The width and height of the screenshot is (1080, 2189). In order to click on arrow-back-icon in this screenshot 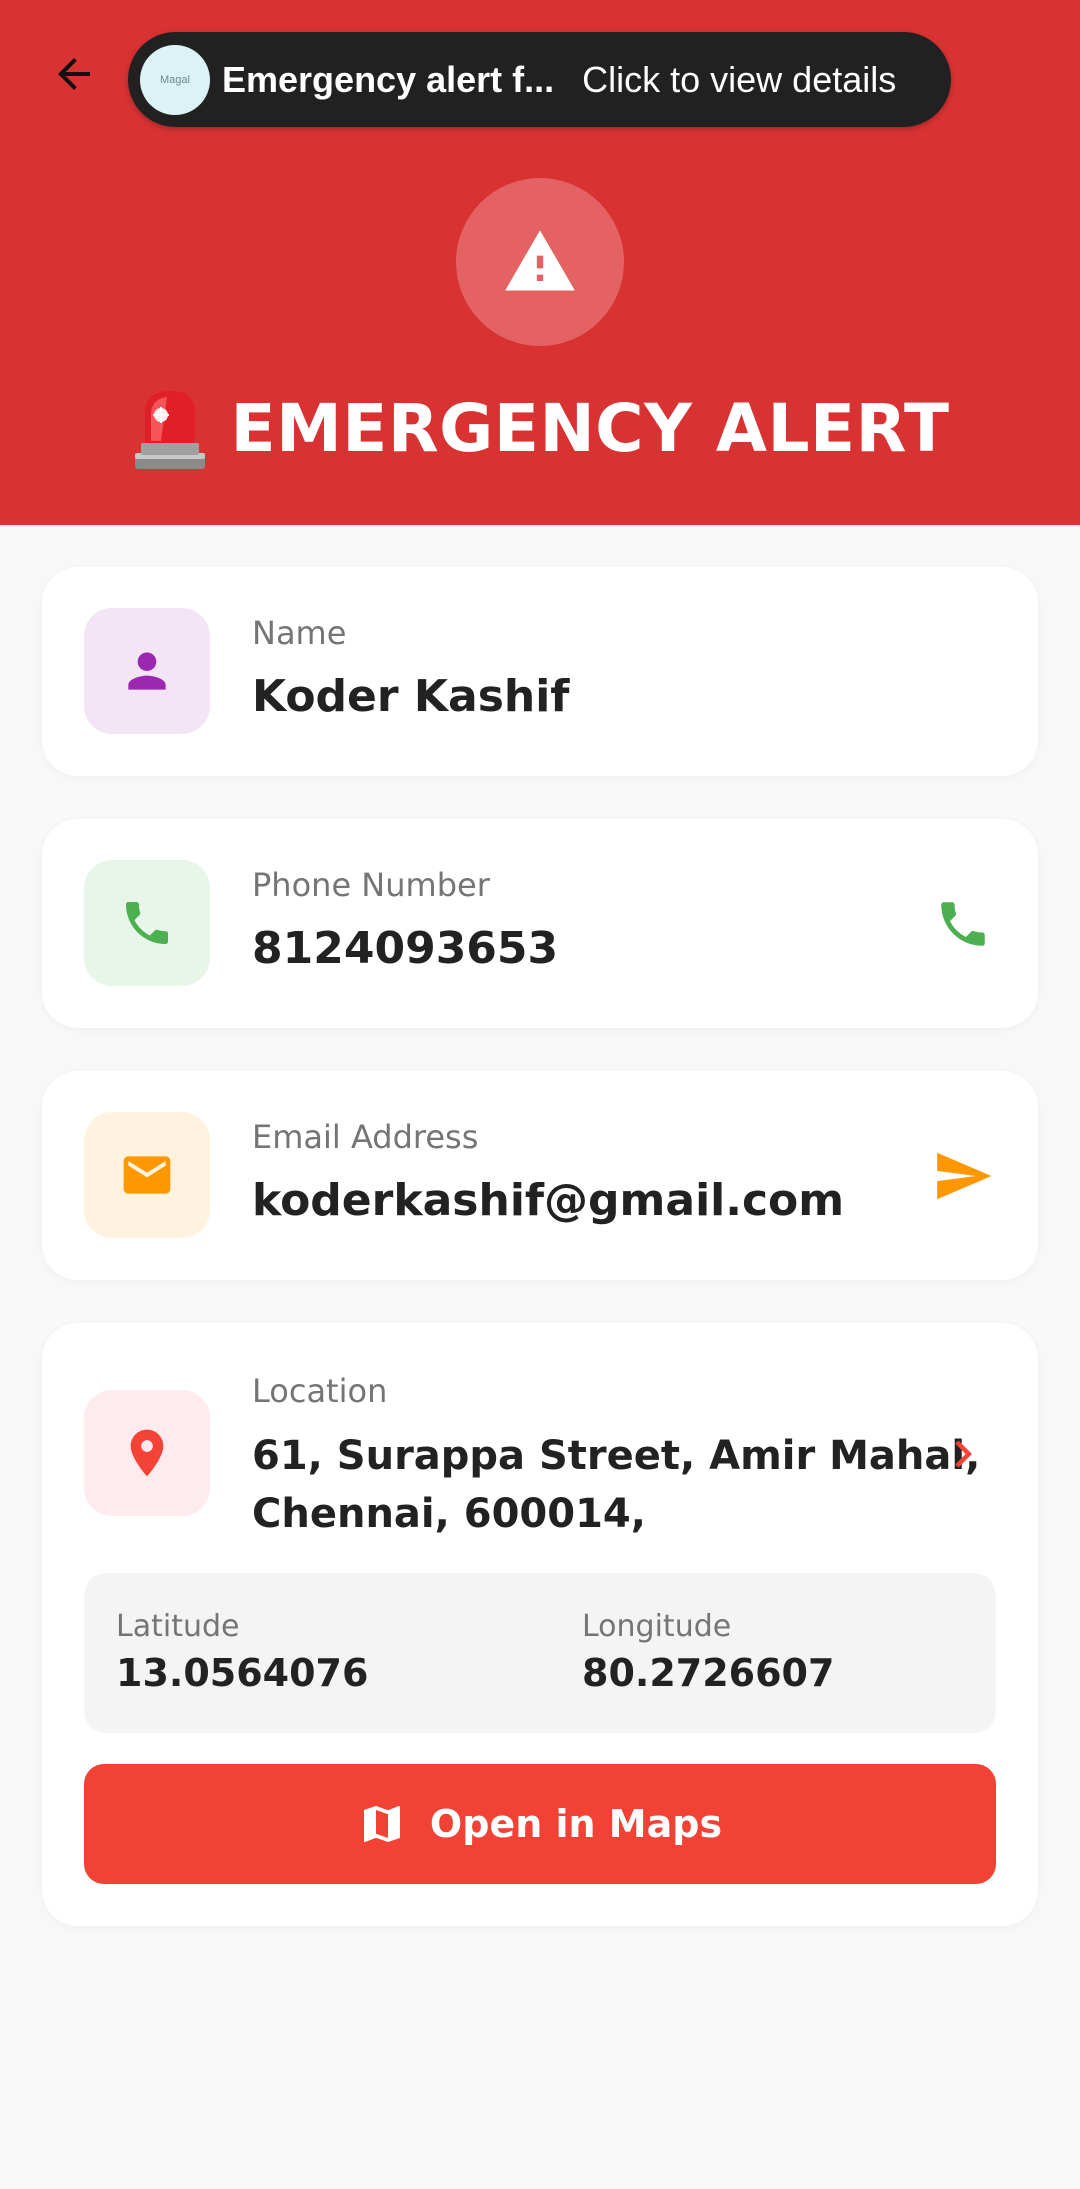, I will do `click(74, 74)`.